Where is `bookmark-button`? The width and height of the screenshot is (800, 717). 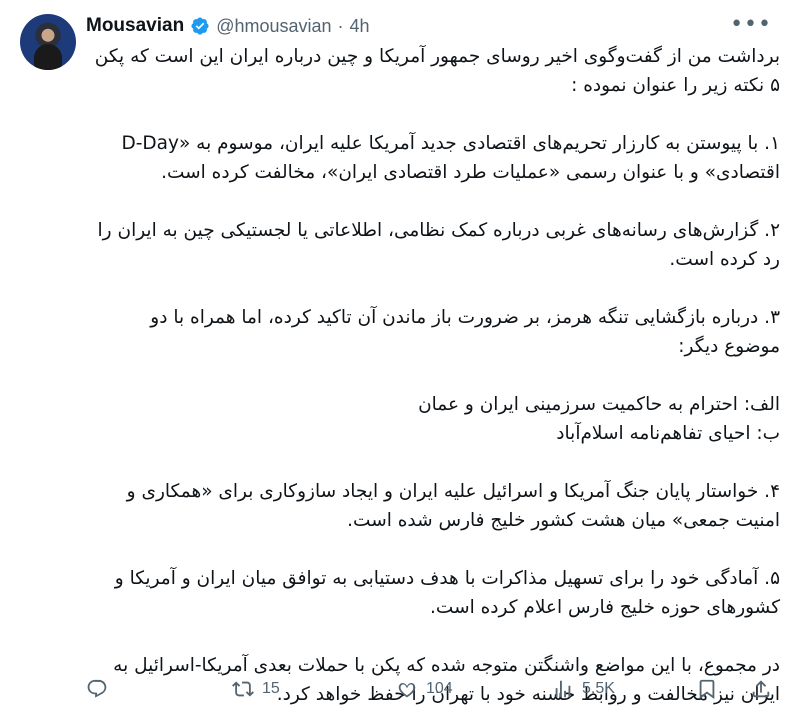 bookmark-button is located at coordinates (707, 689).